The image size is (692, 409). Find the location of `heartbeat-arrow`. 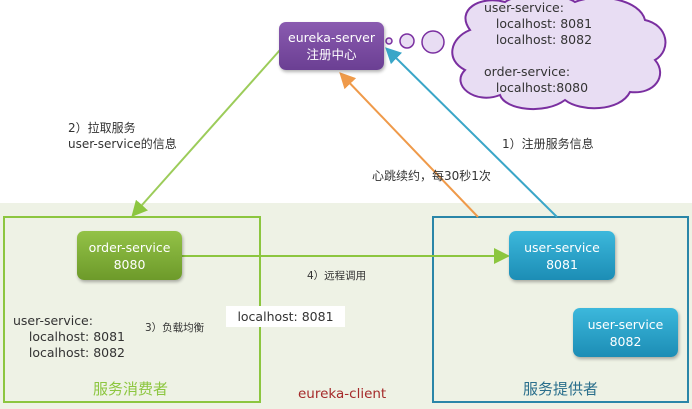

heartbeat-arrow is located at coordinates (409, 145).